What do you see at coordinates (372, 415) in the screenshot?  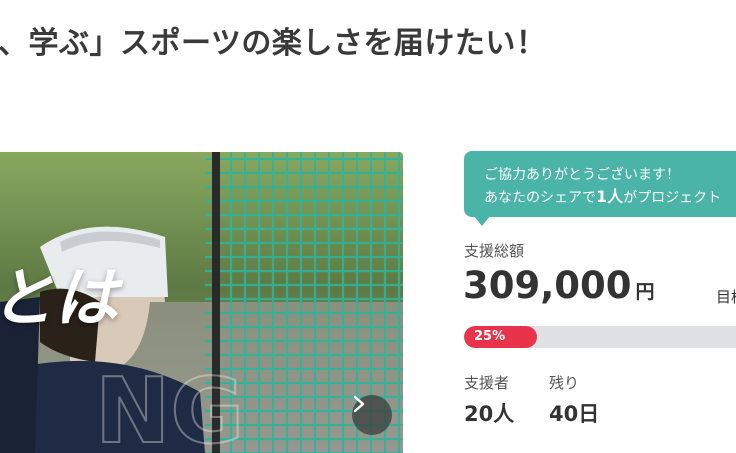 I see `carousel-next-button` at bounding box center [372, 415].